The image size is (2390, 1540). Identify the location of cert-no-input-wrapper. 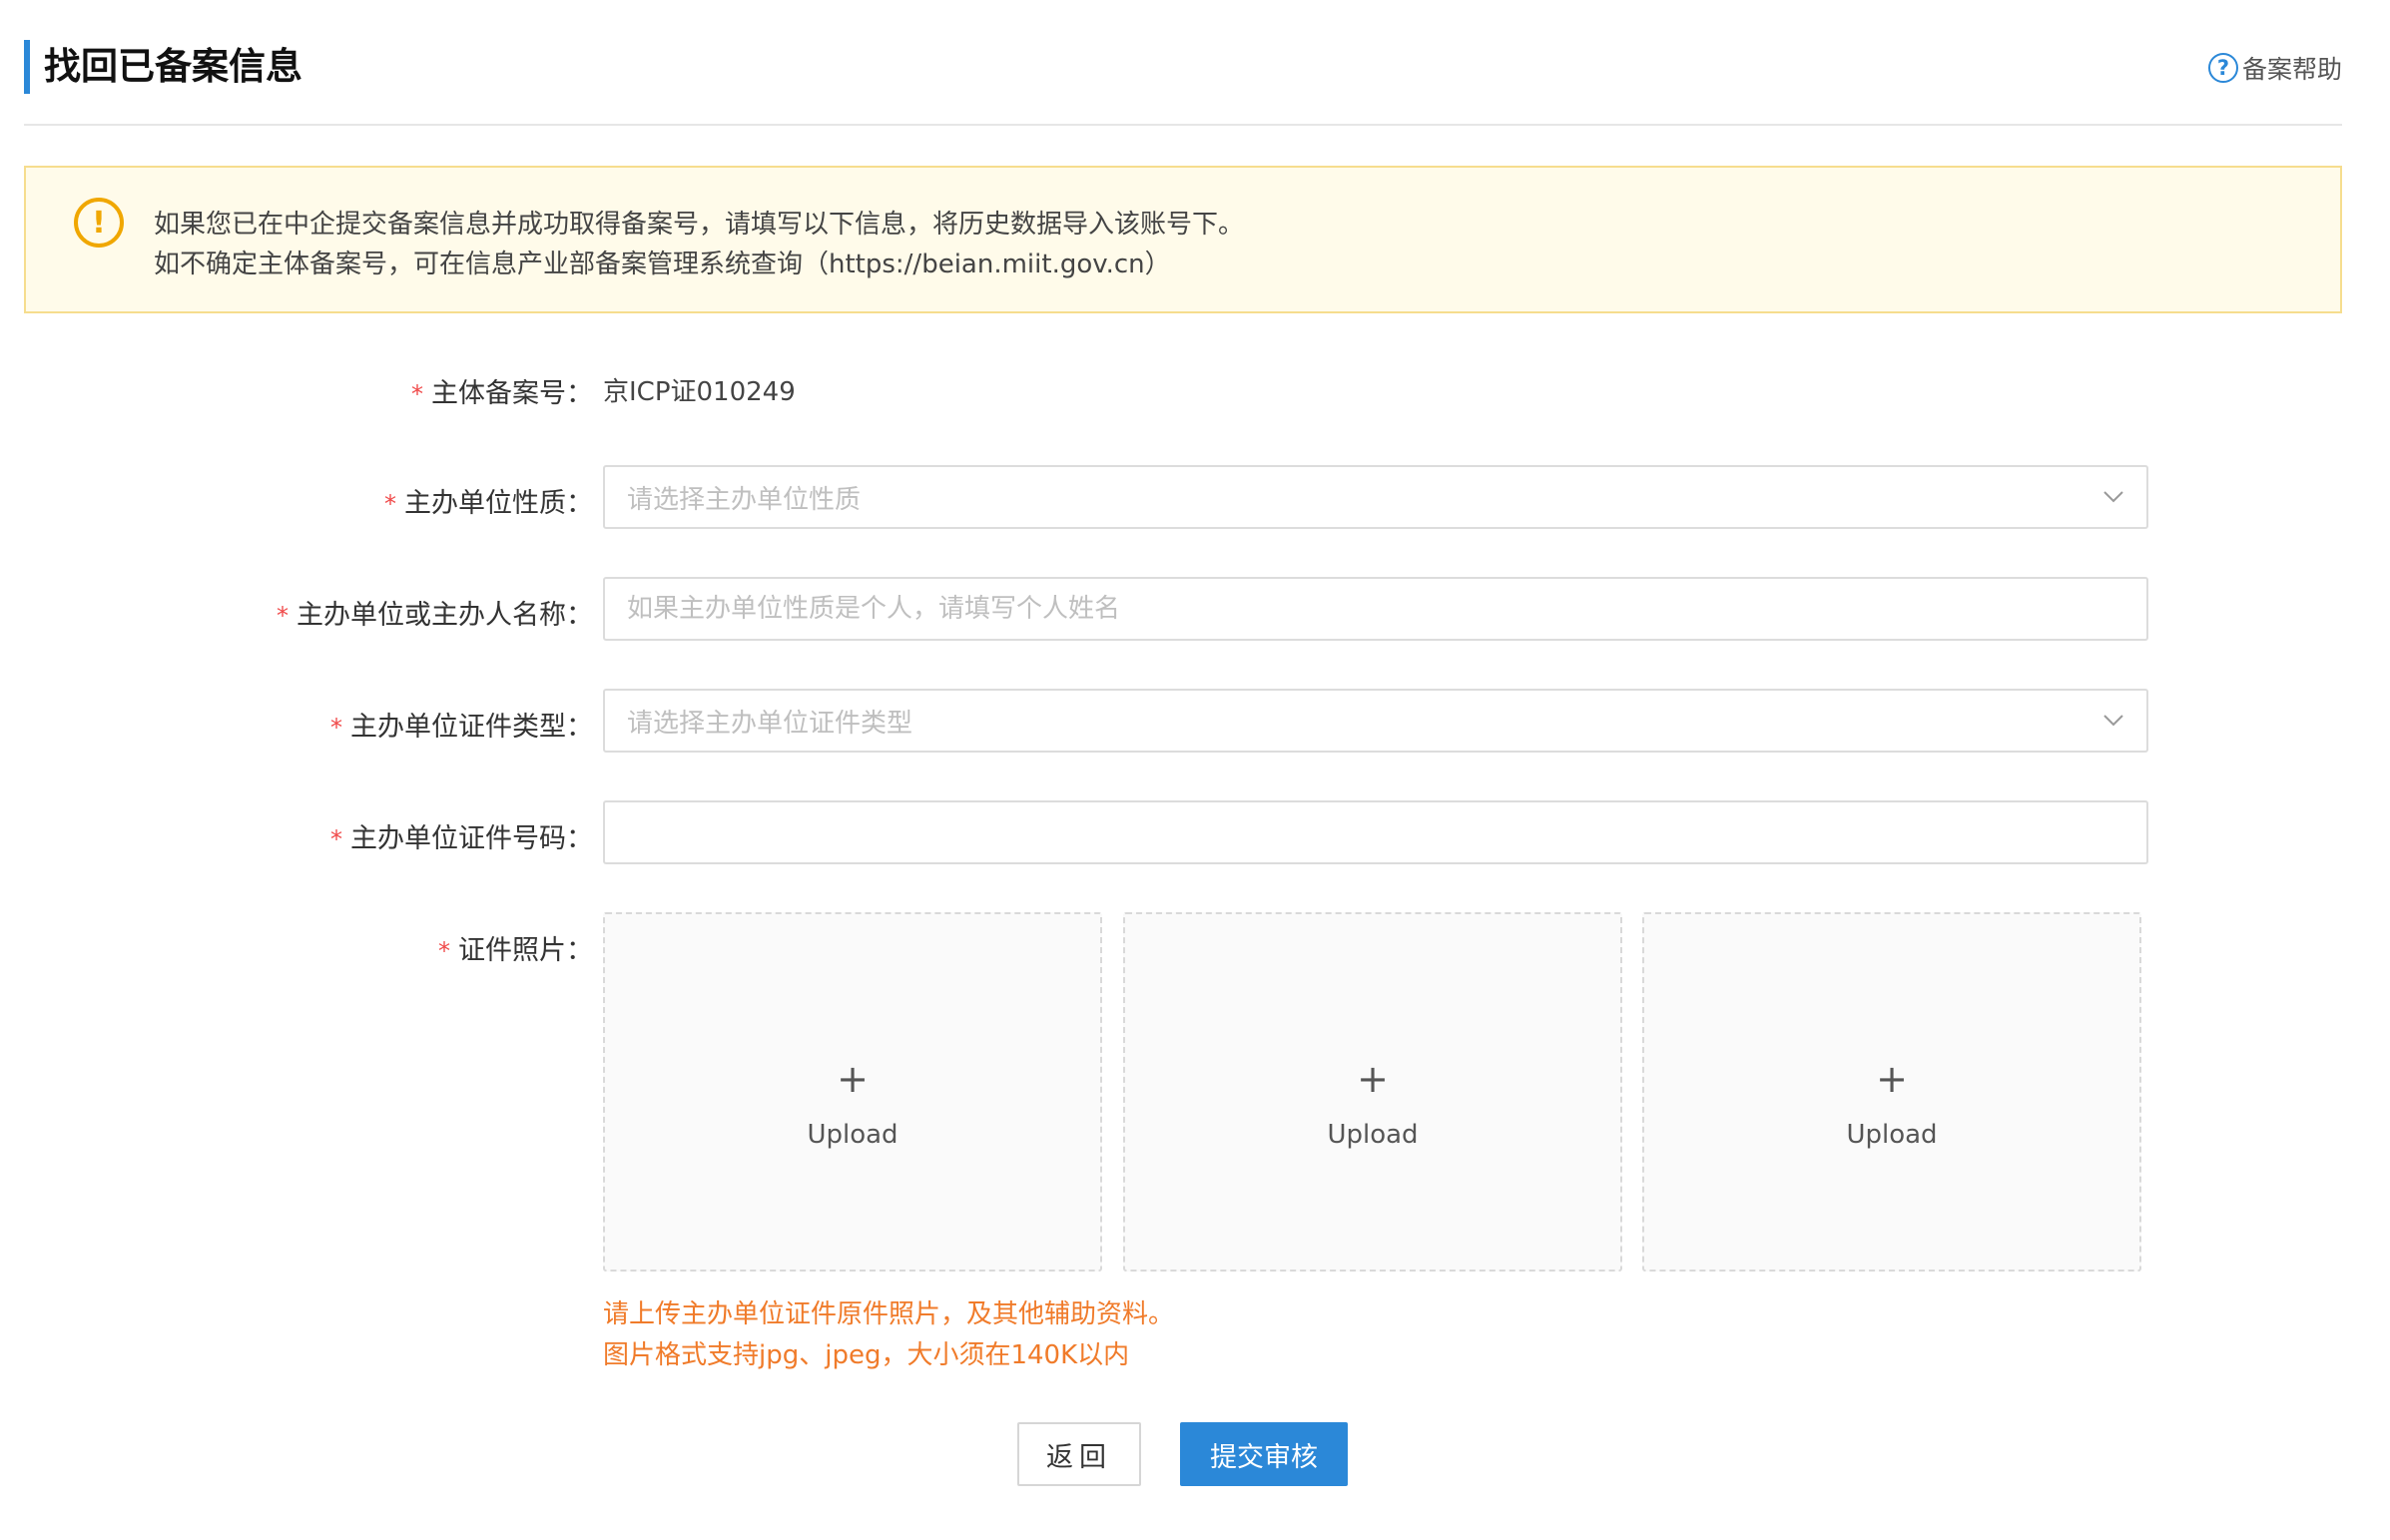
(1375, 832).